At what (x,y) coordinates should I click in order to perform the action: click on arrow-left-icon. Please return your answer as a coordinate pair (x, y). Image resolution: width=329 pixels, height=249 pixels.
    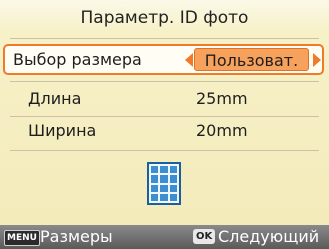
    Looking at the image, I should click on (189, 60).